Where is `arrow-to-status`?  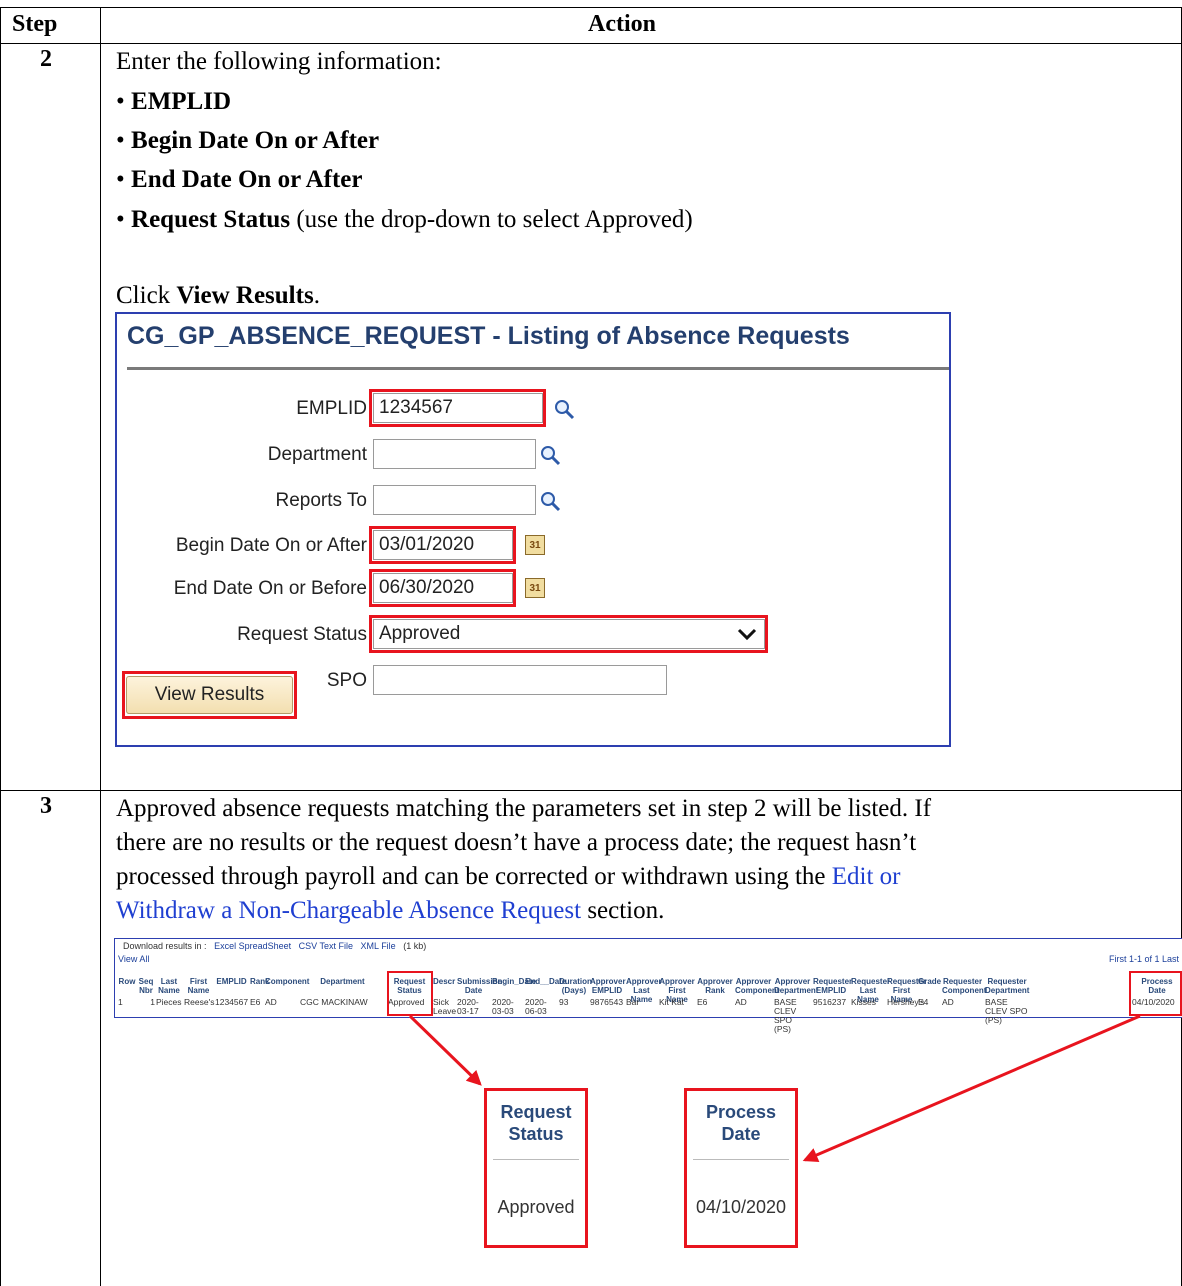 arrow-to-status is located at coordinates (445, 1050).